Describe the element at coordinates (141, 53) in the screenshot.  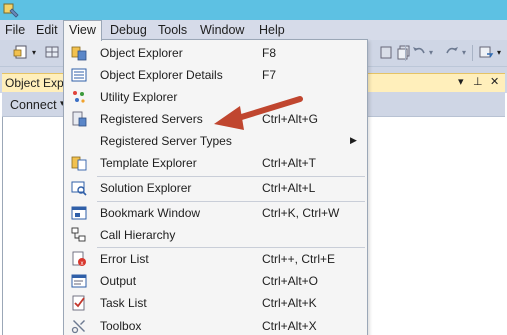
I see `menu-item-label: Object Explorer` at that location.